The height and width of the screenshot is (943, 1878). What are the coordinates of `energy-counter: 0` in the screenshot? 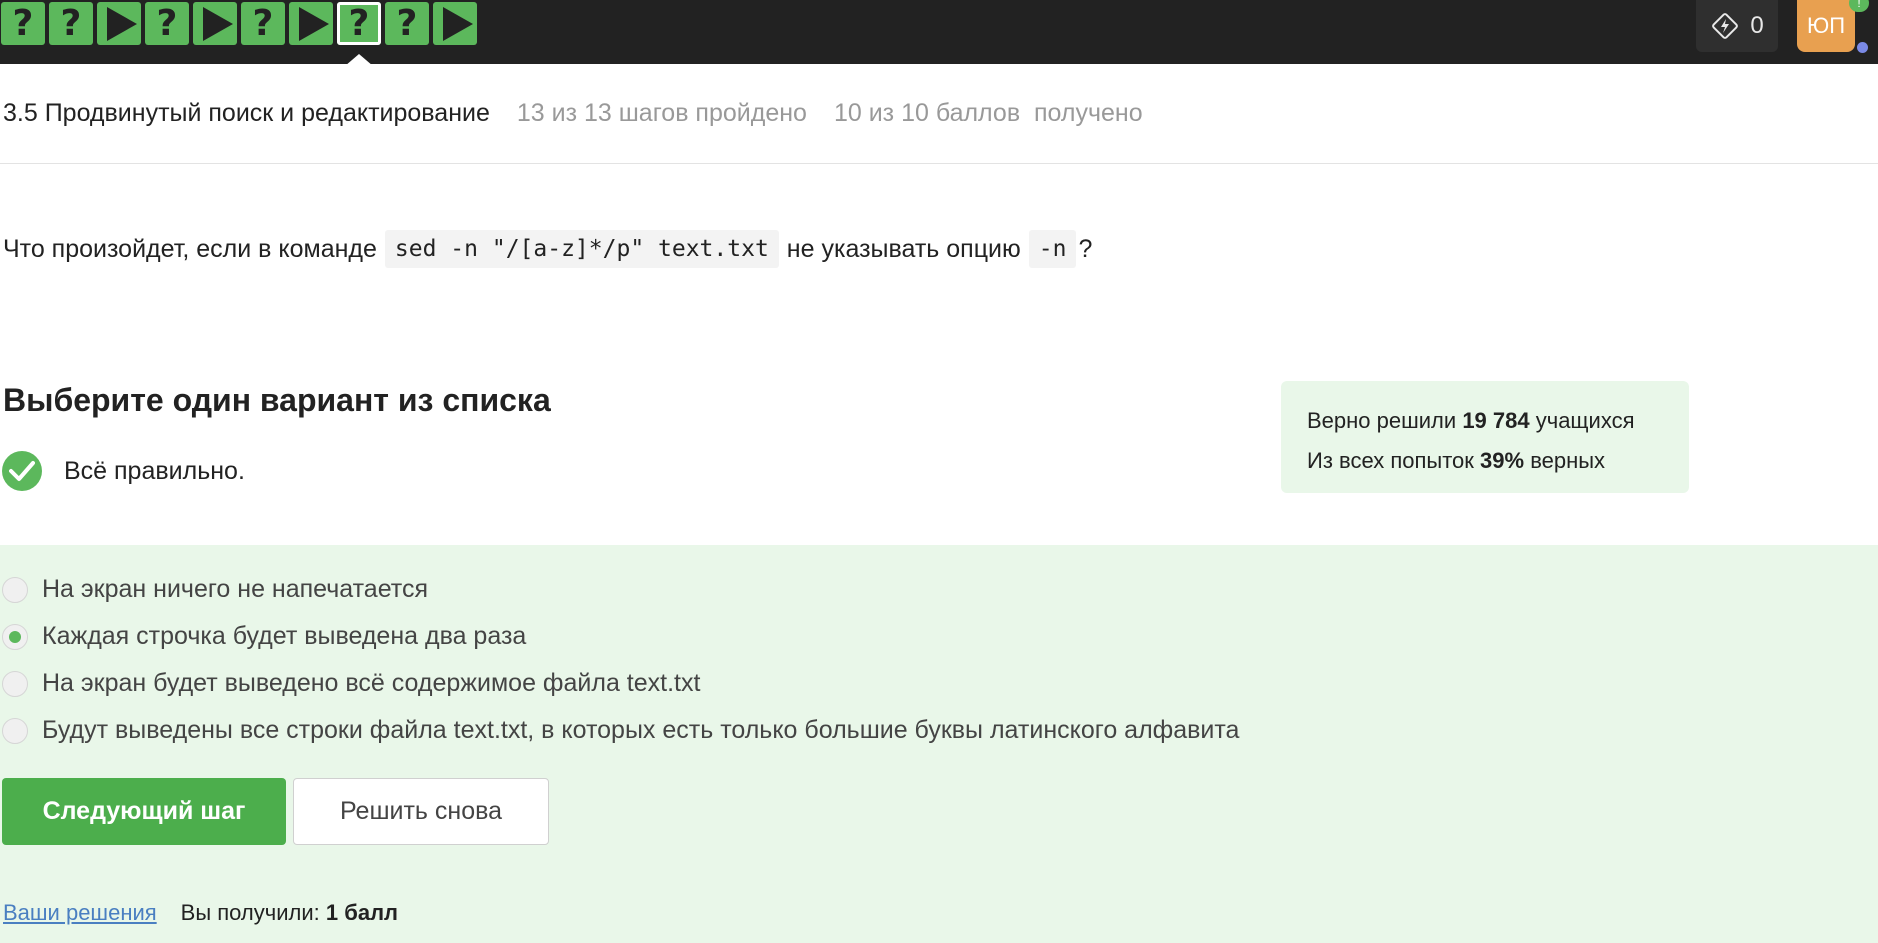 It's located at (1737, 26).